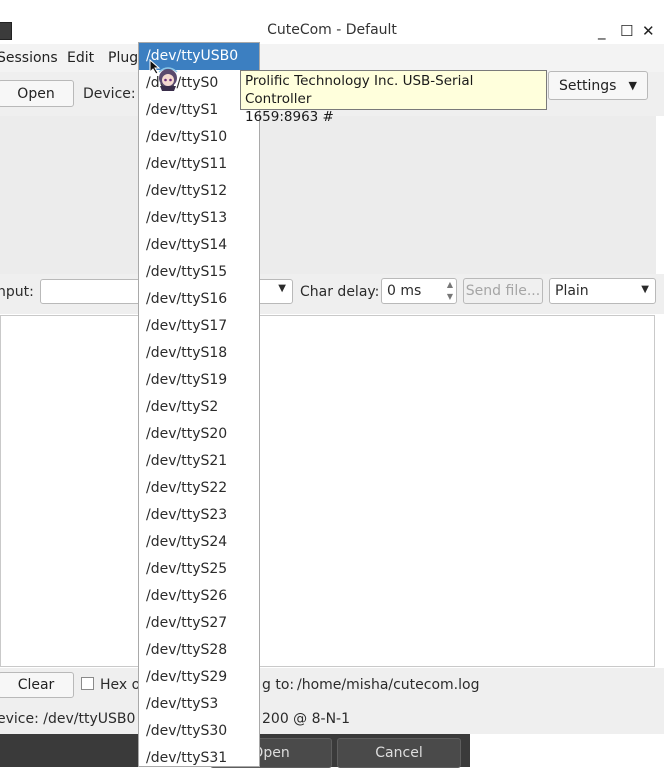  I want to click on device-option: /dev/ttyS27, so click(199, 623).